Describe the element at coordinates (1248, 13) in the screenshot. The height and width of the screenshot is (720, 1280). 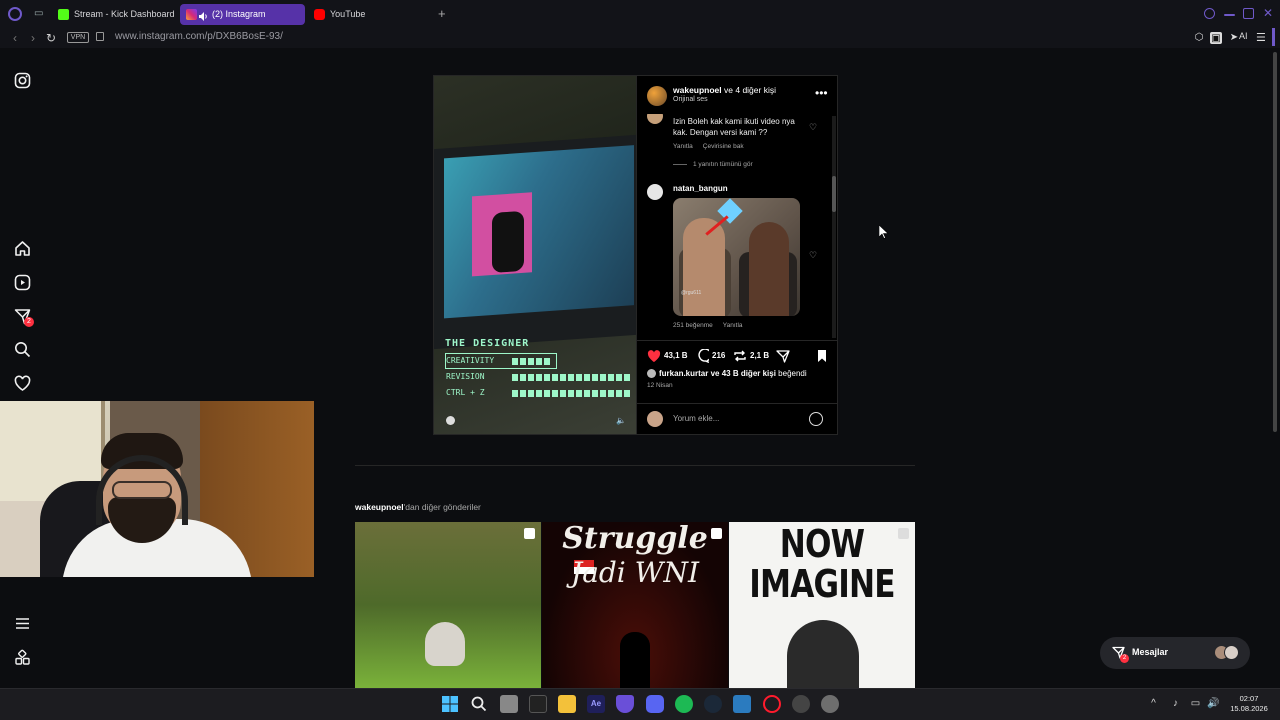
I see `maximize-icon` at that location.